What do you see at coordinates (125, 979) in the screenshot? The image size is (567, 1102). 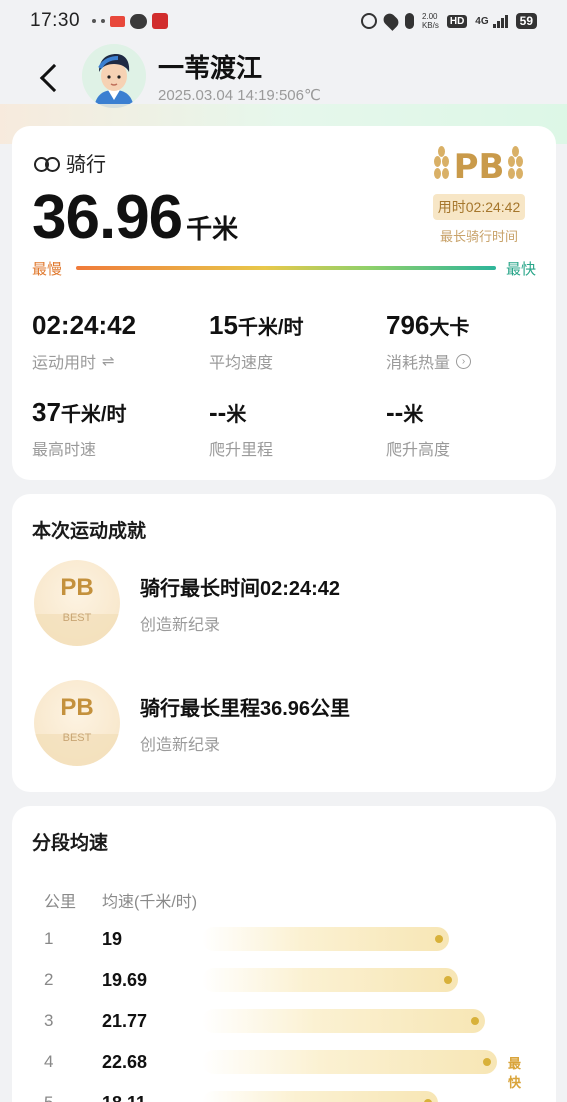 I see `split-speed: 19.69` at bounding box center [125, 979].